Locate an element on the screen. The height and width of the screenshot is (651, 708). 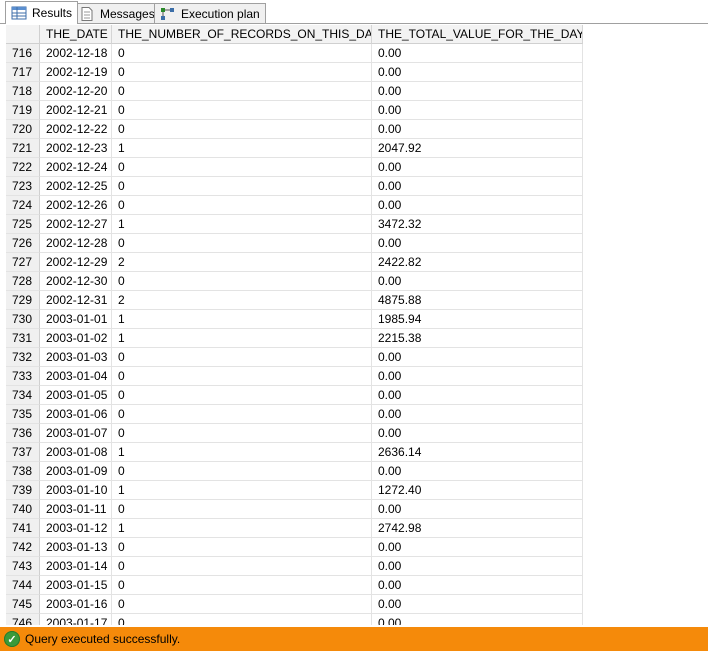
table-row: 723 2002-12-25 0 0.00 is located at coordinates (294, 186).